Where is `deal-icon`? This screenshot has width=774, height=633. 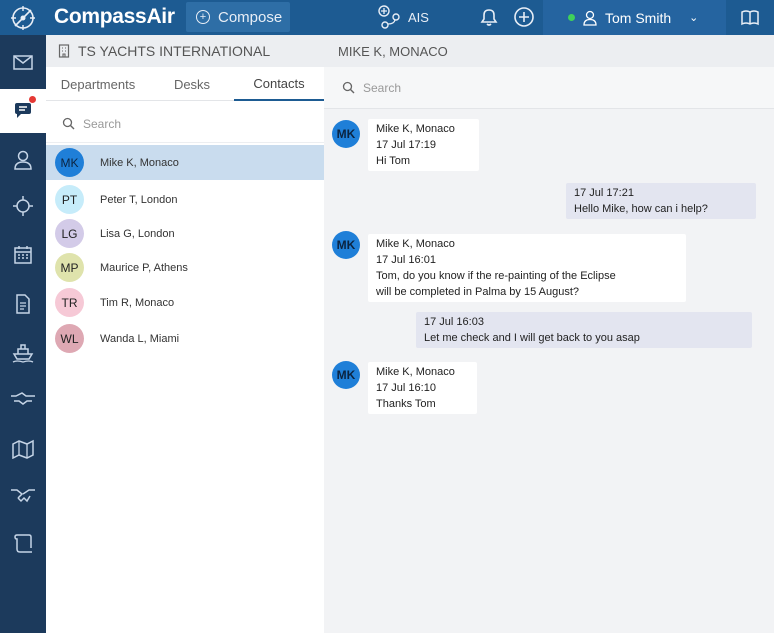 deal-icon is located at coordinates (23, 496).